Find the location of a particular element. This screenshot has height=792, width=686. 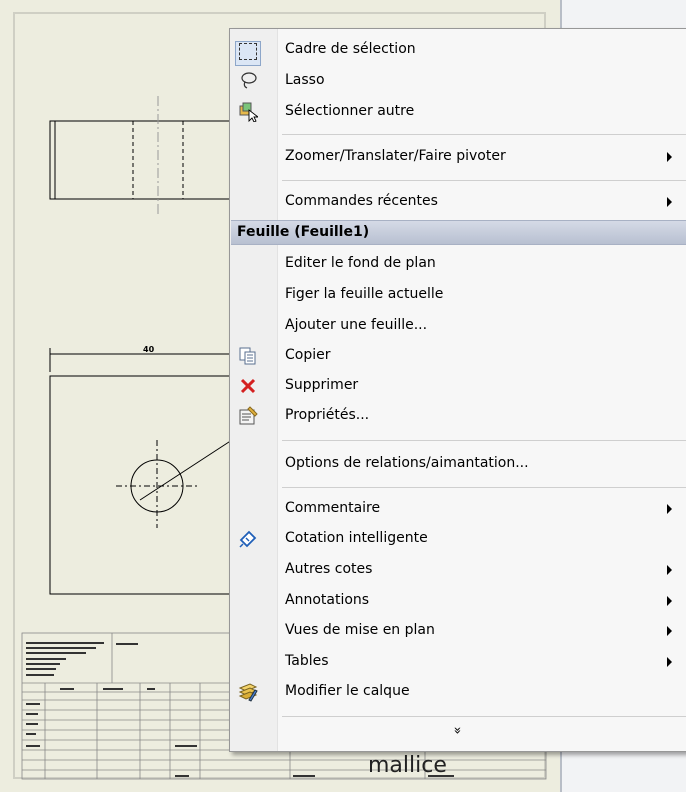

menu-item-label: Autres cotes is located at coordinates (329, 569).